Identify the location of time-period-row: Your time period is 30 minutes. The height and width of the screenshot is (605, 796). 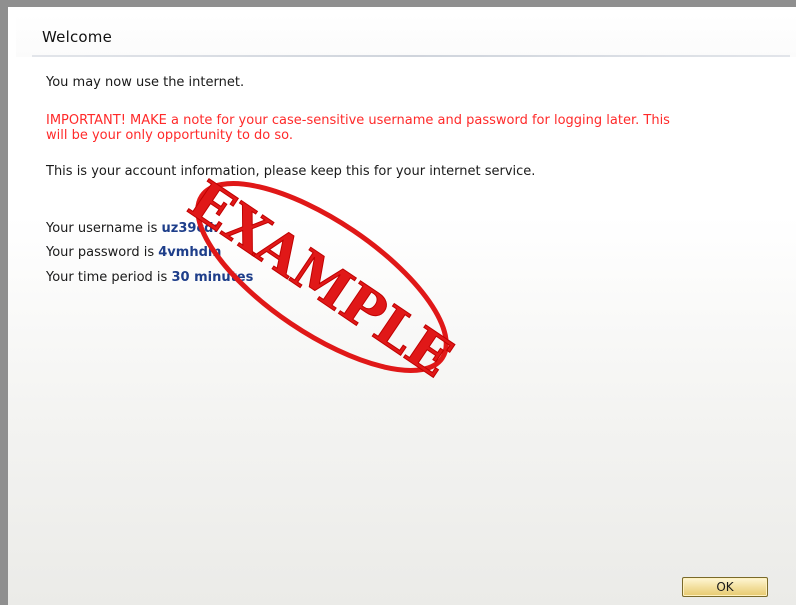
(149, 277).